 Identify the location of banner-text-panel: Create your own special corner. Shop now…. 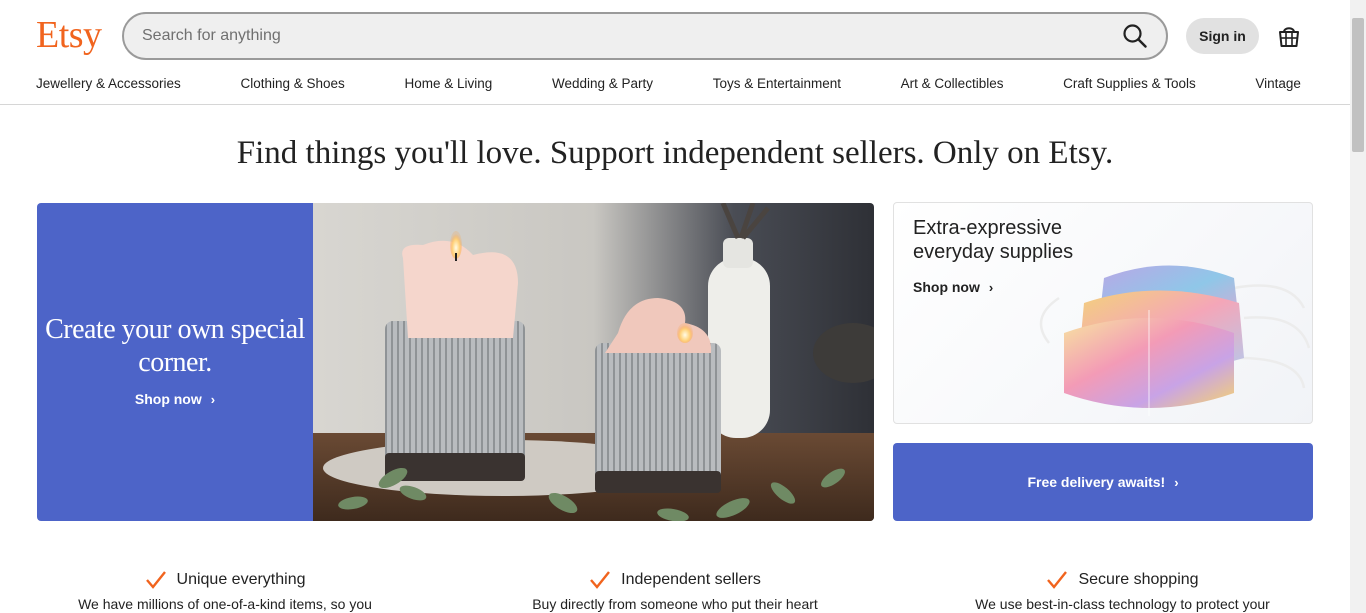
(175, 362).